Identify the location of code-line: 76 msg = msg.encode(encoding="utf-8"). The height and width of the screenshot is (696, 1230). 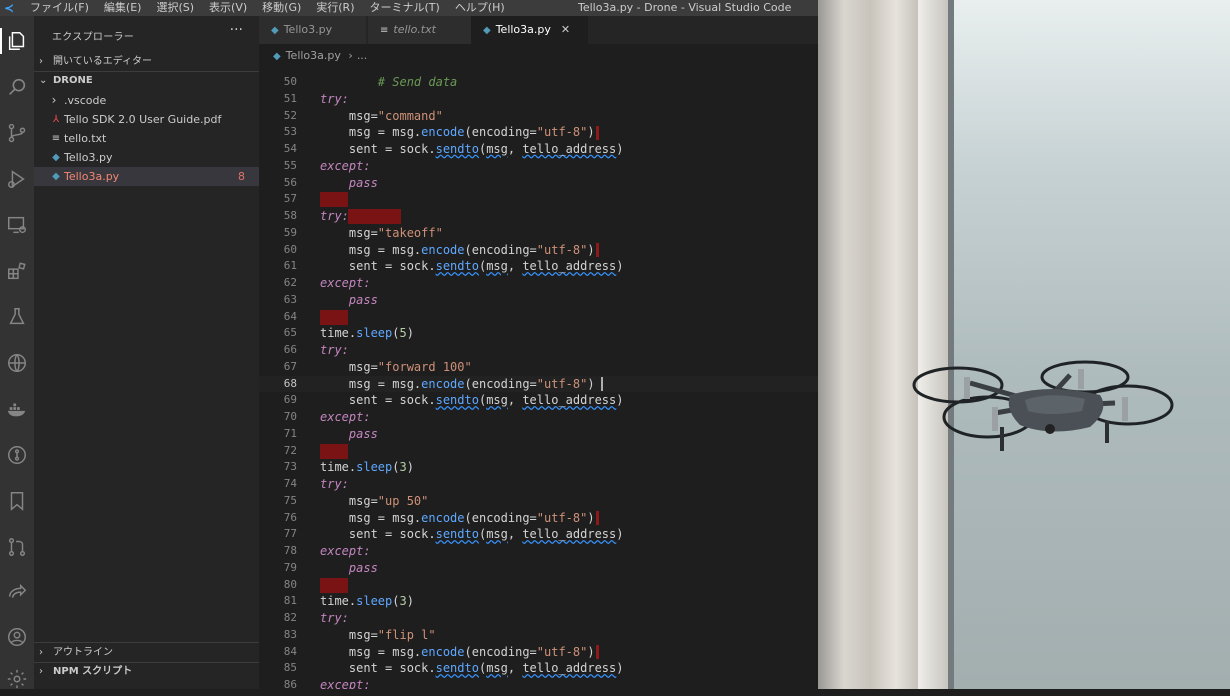
(538, 518).